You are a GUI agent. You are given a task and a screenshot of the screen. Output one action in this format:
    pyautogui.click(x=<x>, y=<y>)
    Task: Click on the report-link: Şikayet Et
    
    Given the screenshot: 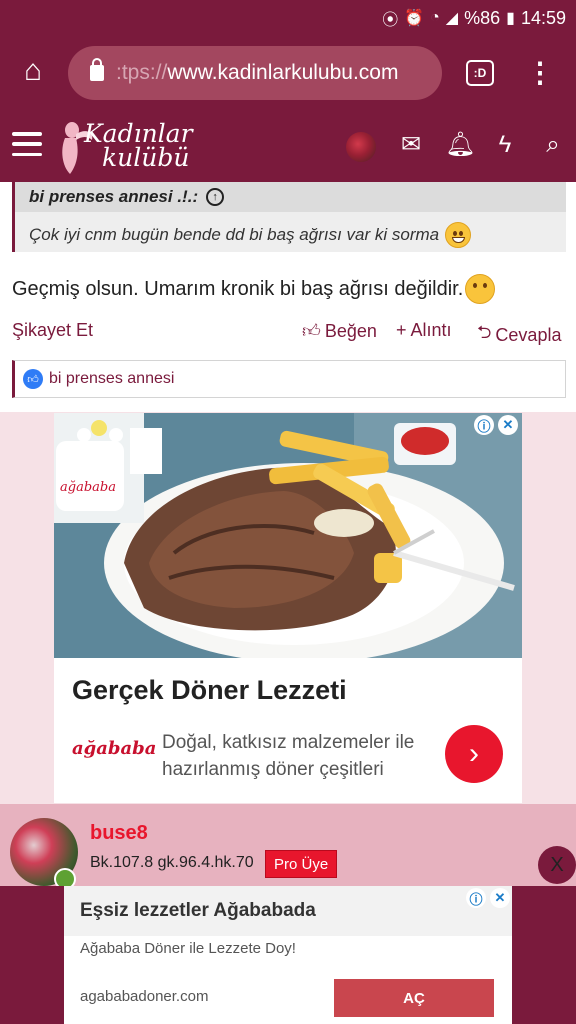 What is the action you would take?
    pyautogui.click(x=52, y=330)
    